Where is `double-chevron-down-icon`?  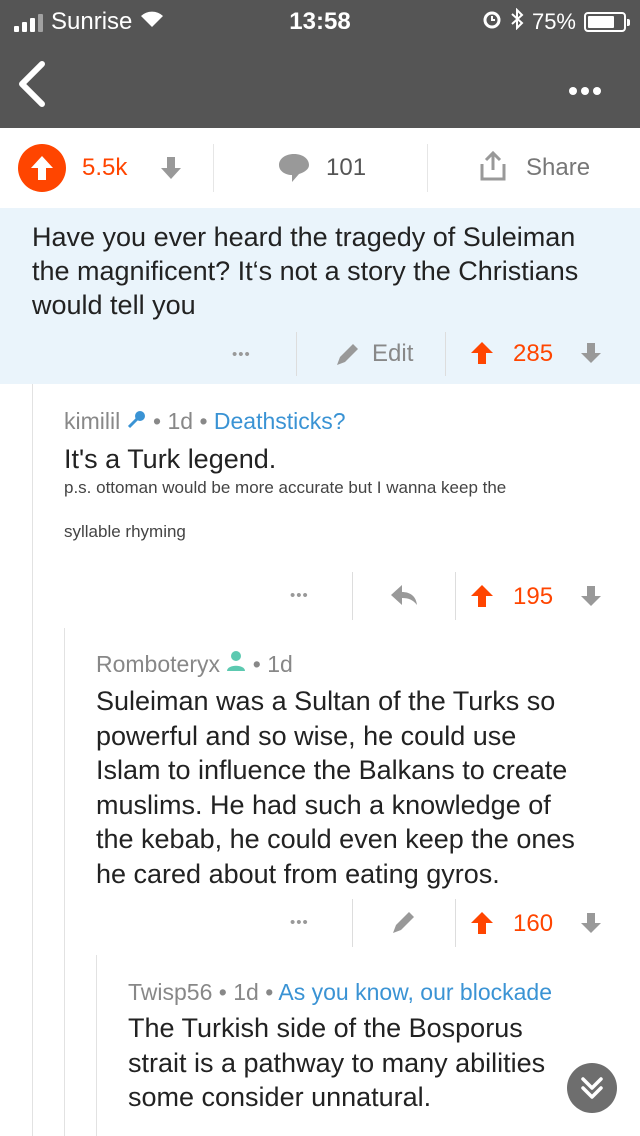 double-chevron-down-icon is located at coordinates (592, 1088).